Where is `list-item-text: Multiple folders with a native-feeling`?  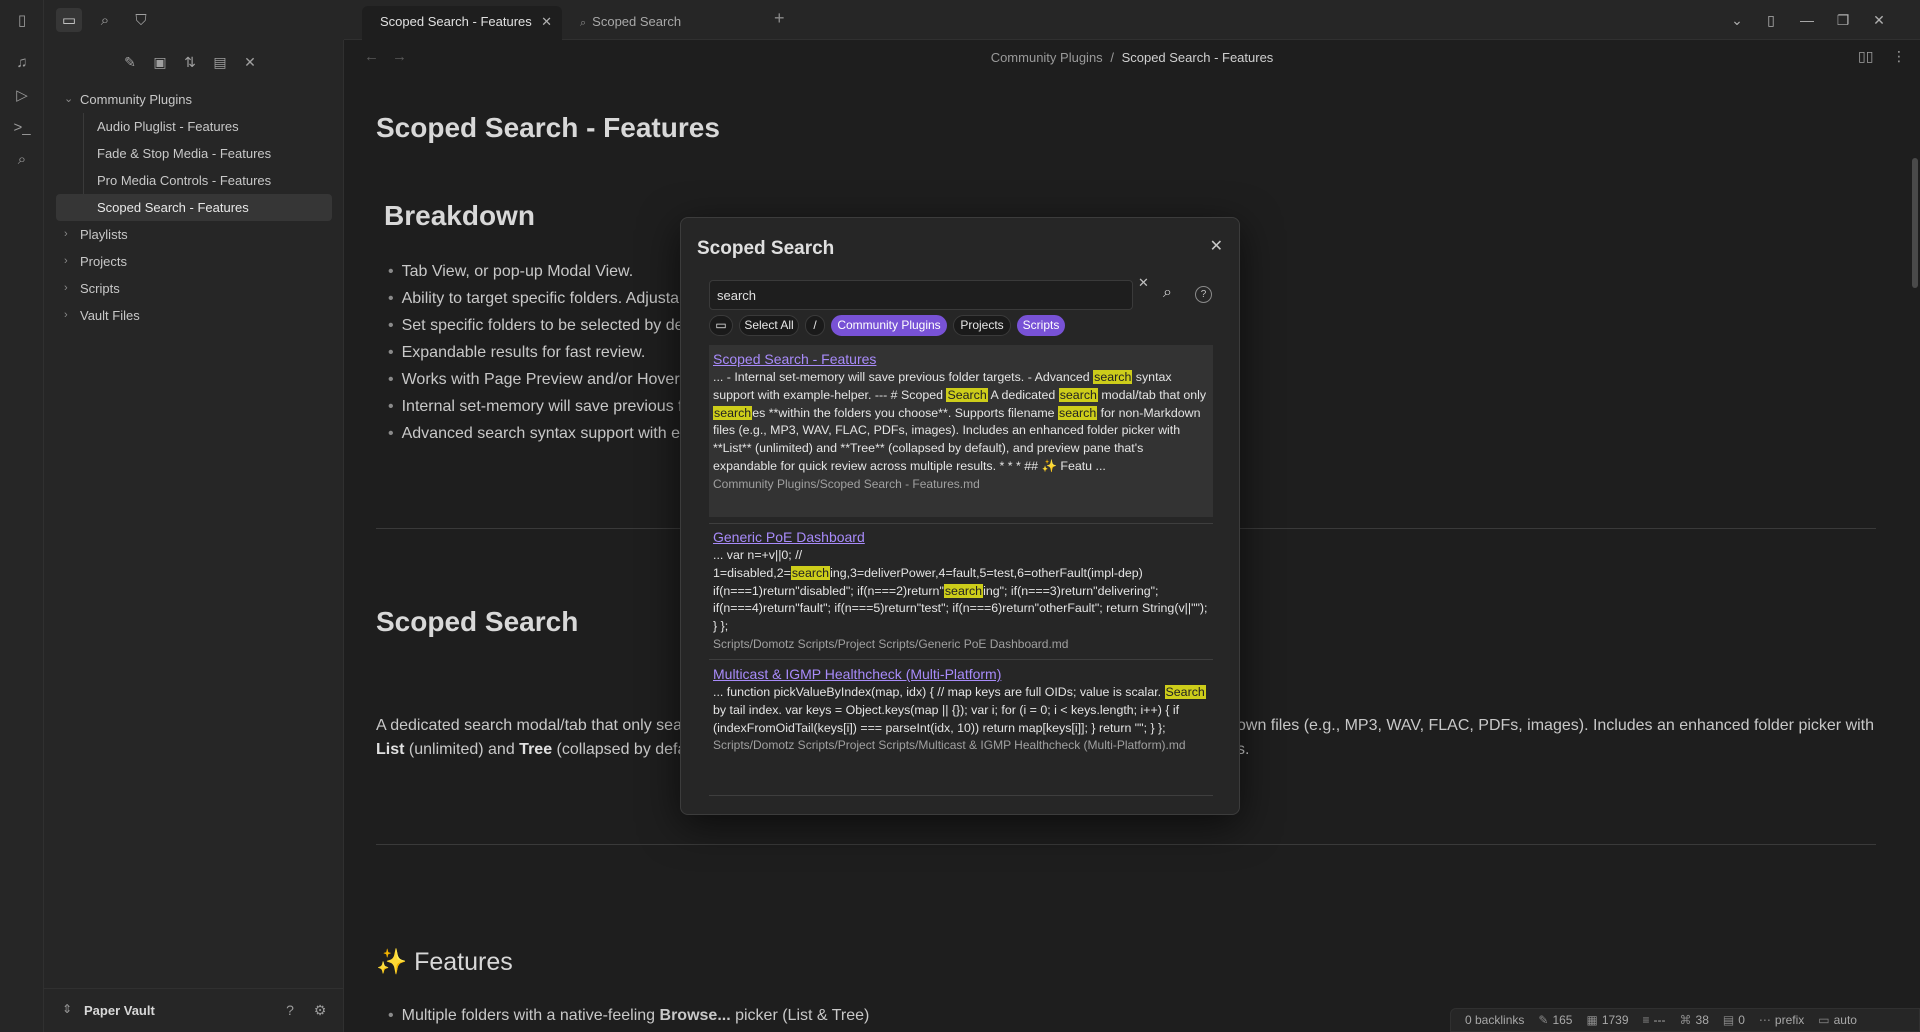
list-item-text: Multiple folders with a native-feeling is located at coordinates (530, 1015).